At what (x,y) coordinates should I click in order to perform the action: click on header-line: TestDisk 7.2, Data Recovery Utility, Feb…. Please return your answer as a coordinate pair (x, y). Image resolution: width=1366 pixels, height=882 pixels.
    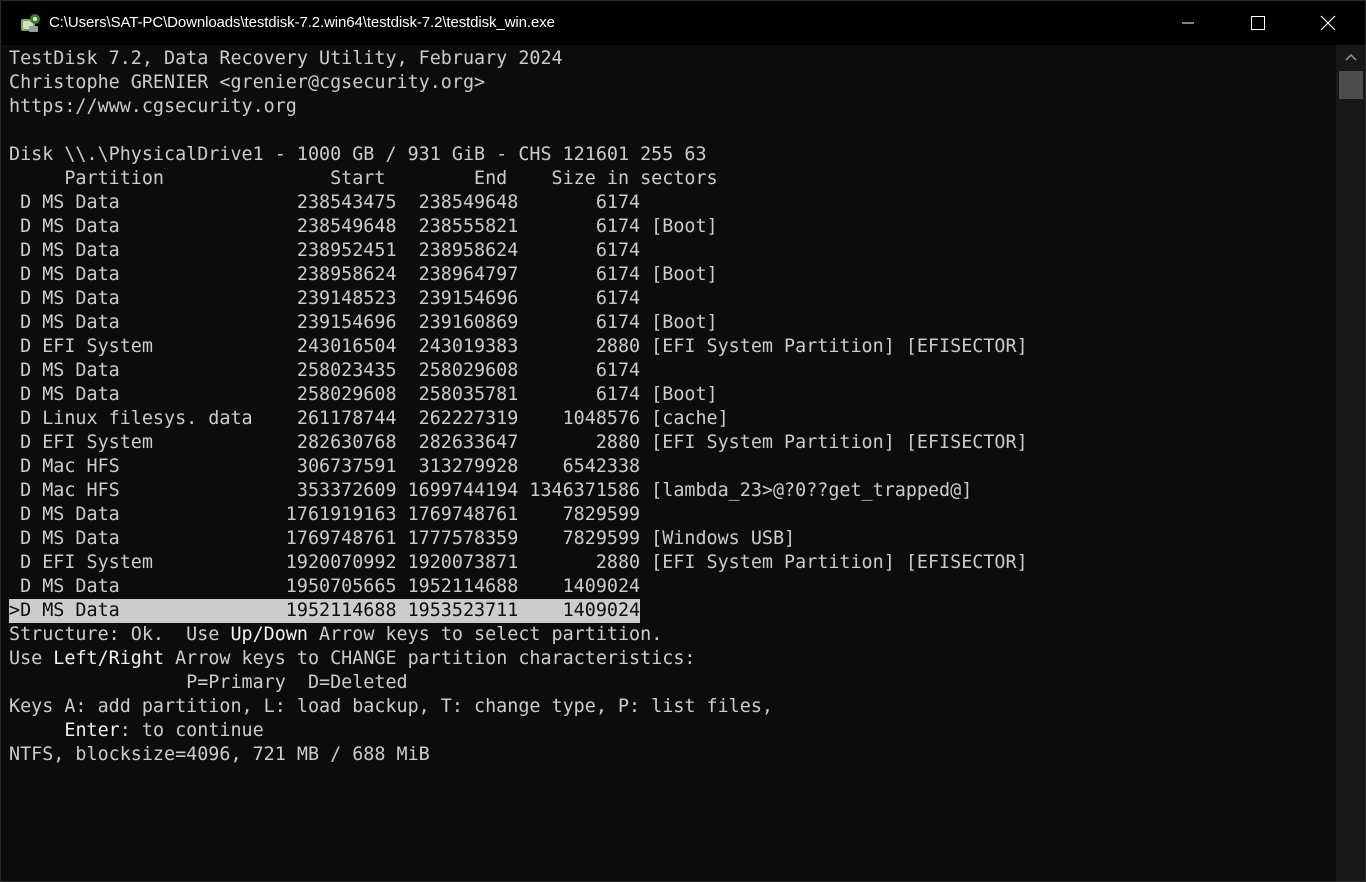
    Looking at the image, I should click on (286, 58).